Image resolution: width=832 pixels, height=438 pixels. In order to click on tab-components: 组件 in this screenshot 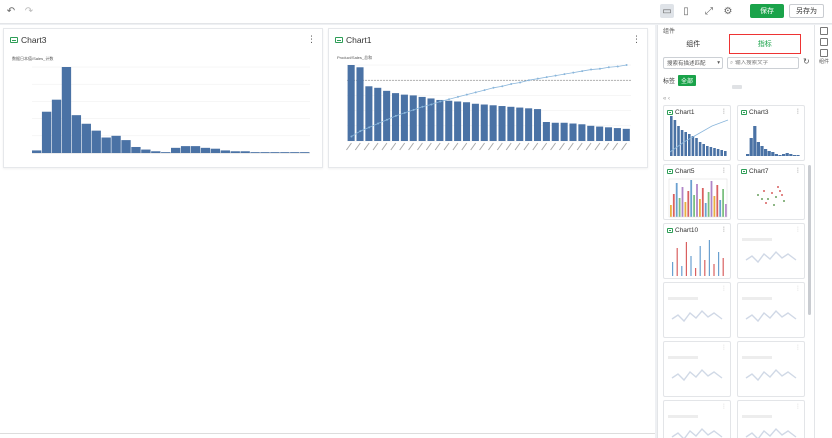, I will do `click(693, 44)`.